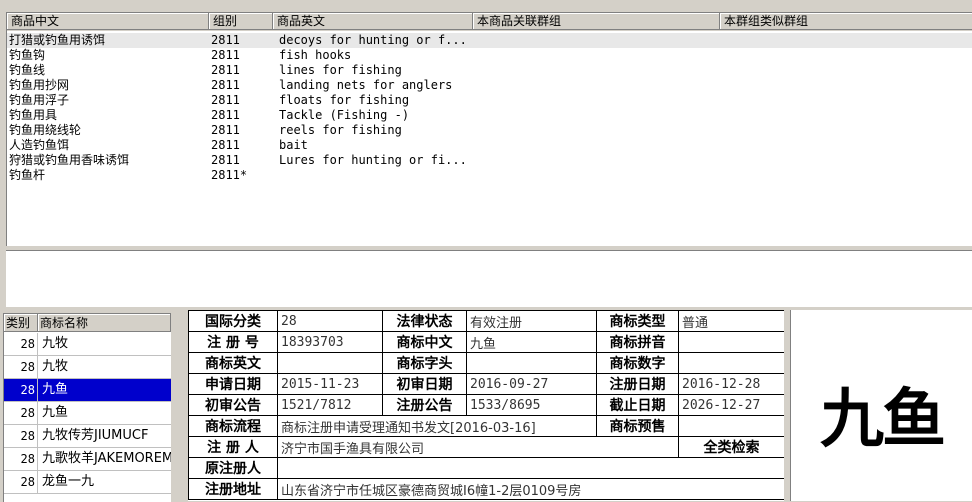  What do you see at coordinates (596, 21) in the screenshot?
I see `col-header-related-groups: 本商品关联群组` at bounding box center [596, 21].